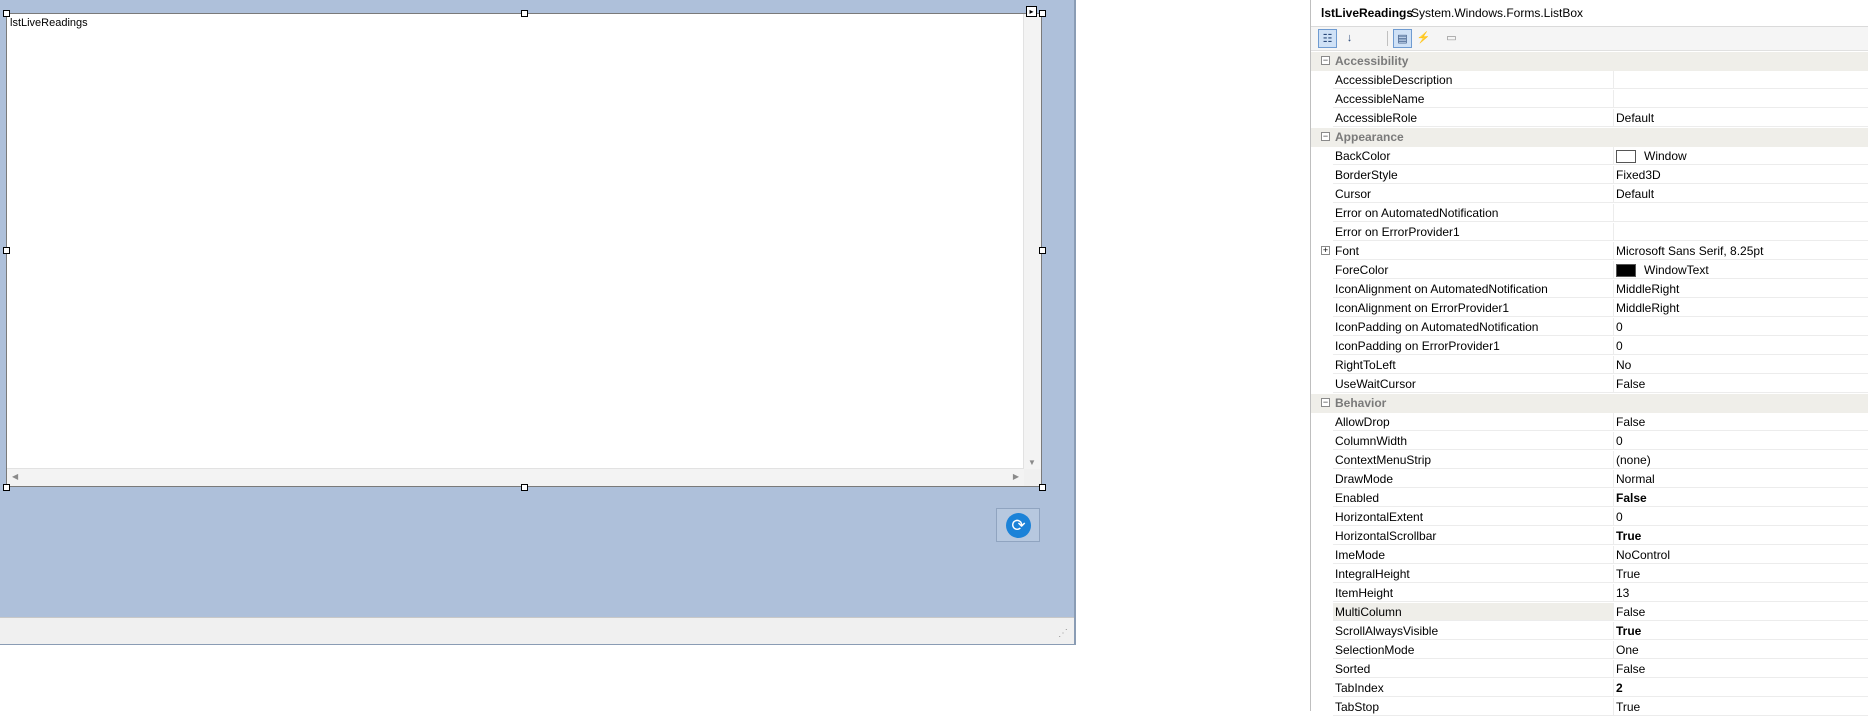 This screenshot has height=717, width=1868. I want to click on property-name: AccessibleName, so click(1473, 99).